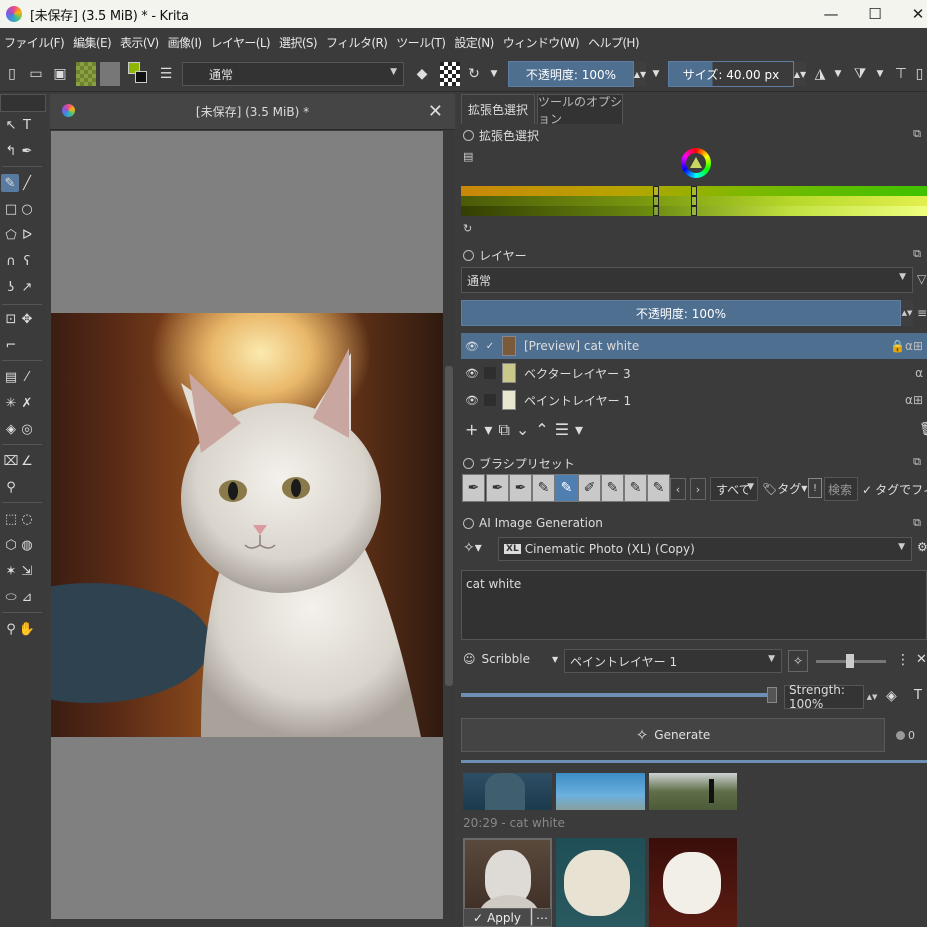  What do you see at coordinates (139, 42) in the screenshot?
I see `menu-view: 表示(V)` at bounding box center [139, 42].